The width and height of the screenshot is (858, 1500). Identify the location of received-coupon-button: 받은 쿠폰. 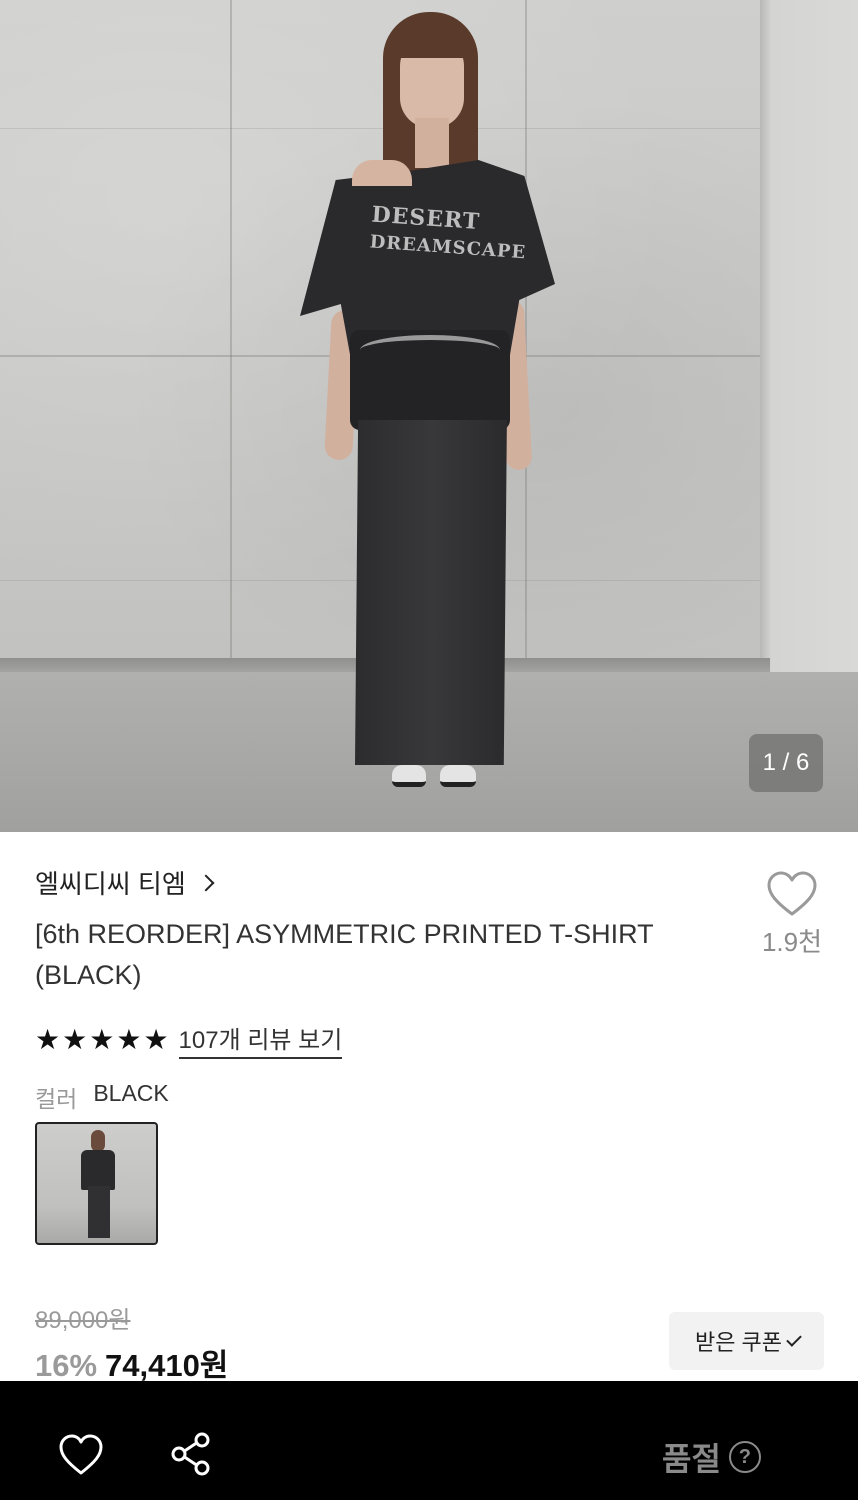
(746, 1341).